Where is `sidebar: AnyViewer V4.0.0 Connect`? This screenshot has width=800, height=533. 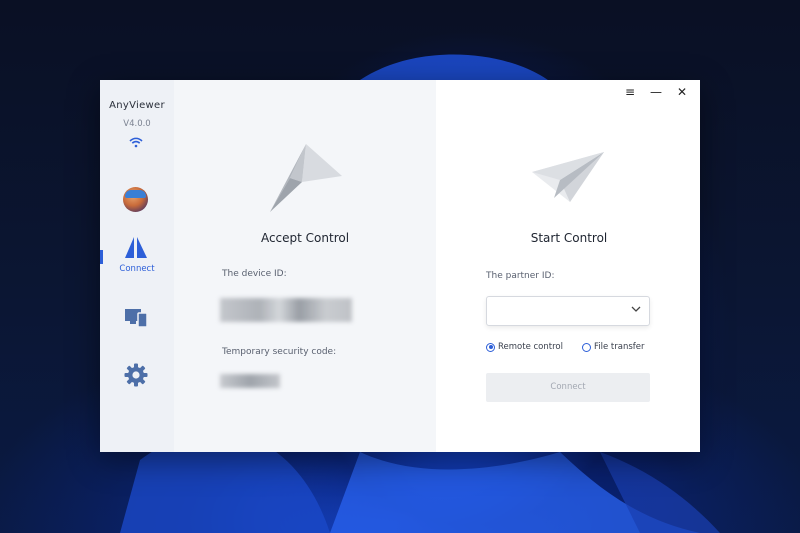
sidebar: AnyViewer V4.0.0 Connect is located at coordinates (137, 266).